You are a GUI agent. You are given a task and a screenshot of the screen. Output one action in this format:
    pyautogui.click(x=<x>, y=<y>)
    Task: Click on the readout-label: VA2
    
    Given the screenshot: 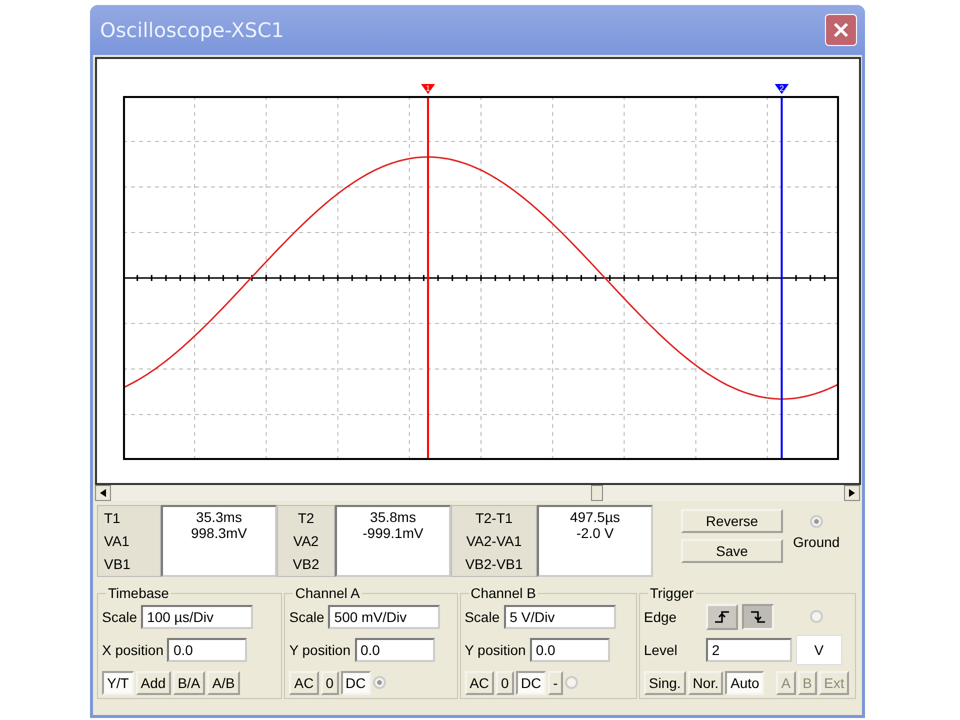 What is the action you would take?
    pyautogui.click(x=306, y=541)
    